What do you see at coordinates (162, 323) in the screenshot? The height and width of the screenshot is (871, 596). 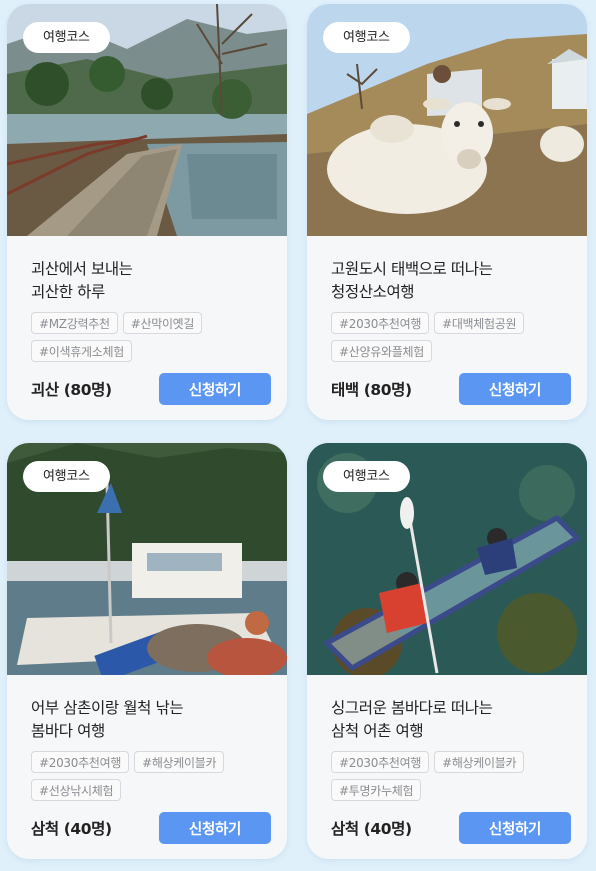 I see `tag: #산막이옛길` at bounding box center [162, 323].